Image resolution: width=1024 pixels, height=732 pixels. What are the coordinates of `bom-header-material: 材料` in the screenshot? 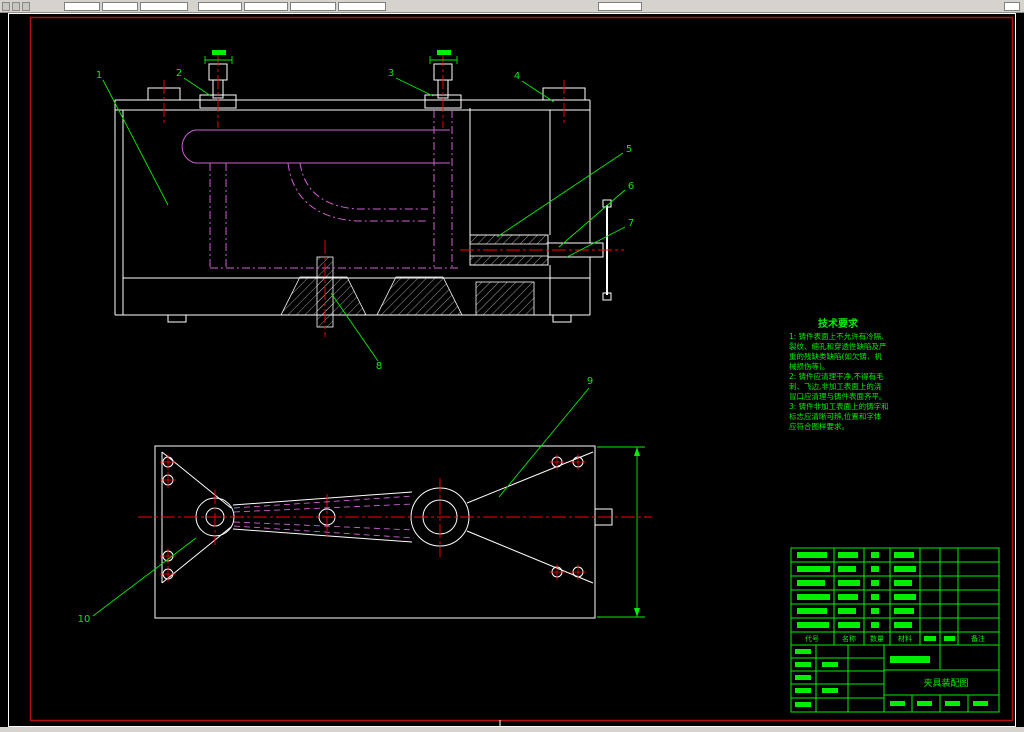 It's located at (905, 638).